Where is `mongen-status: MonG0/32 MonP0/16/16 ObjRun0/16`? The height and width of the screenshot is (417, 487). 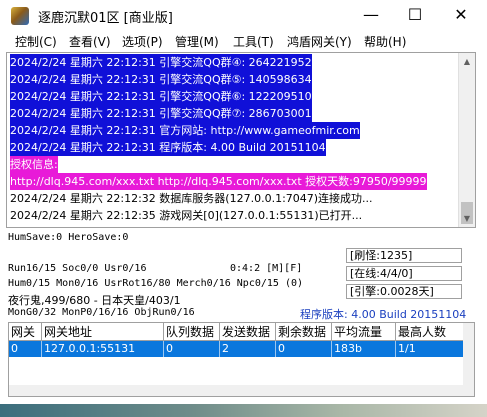 mongen-status: MonG0/32 MonP0/16/16 ObjRun0/16 is located at coordinates (101, 312).